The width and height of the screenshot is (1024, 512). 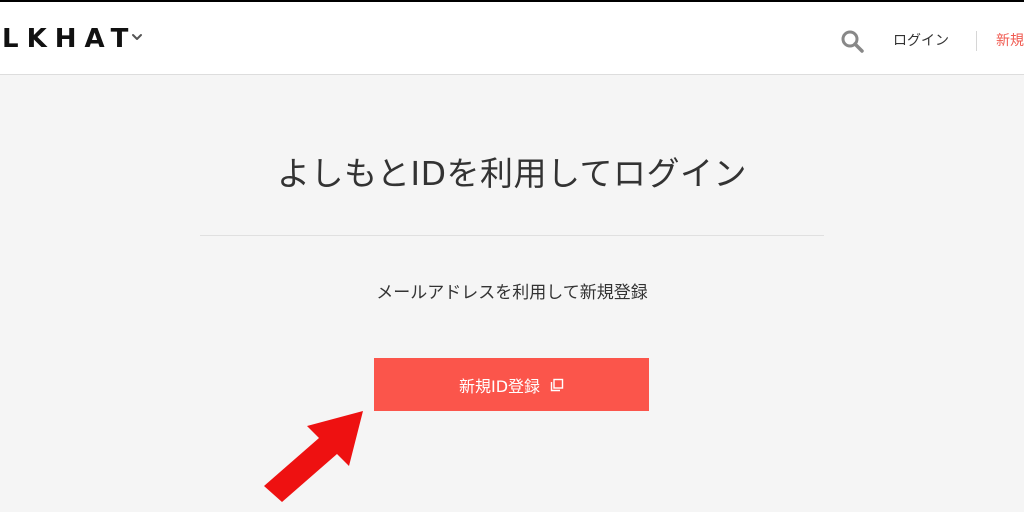 I want to click on site-logo: LKHAT, so click(x=69, y=39).